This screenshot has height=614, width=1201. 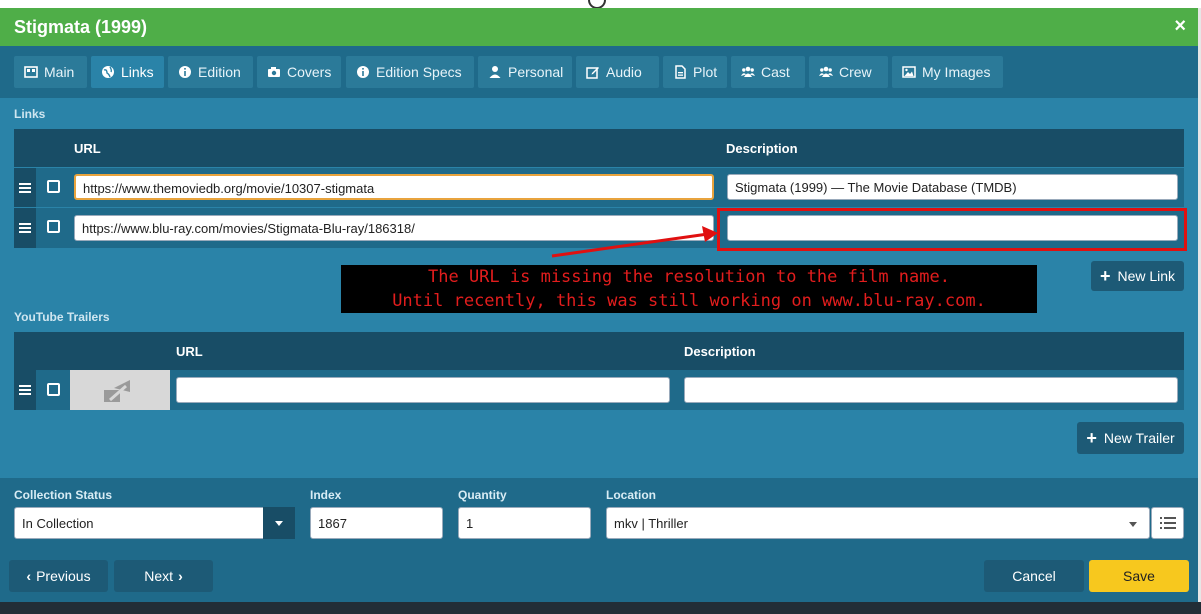 What do you see at coordinates (634, 242) in the screenshot?
I see `annotation-arrow-icon` at bounding box center [634, 242].